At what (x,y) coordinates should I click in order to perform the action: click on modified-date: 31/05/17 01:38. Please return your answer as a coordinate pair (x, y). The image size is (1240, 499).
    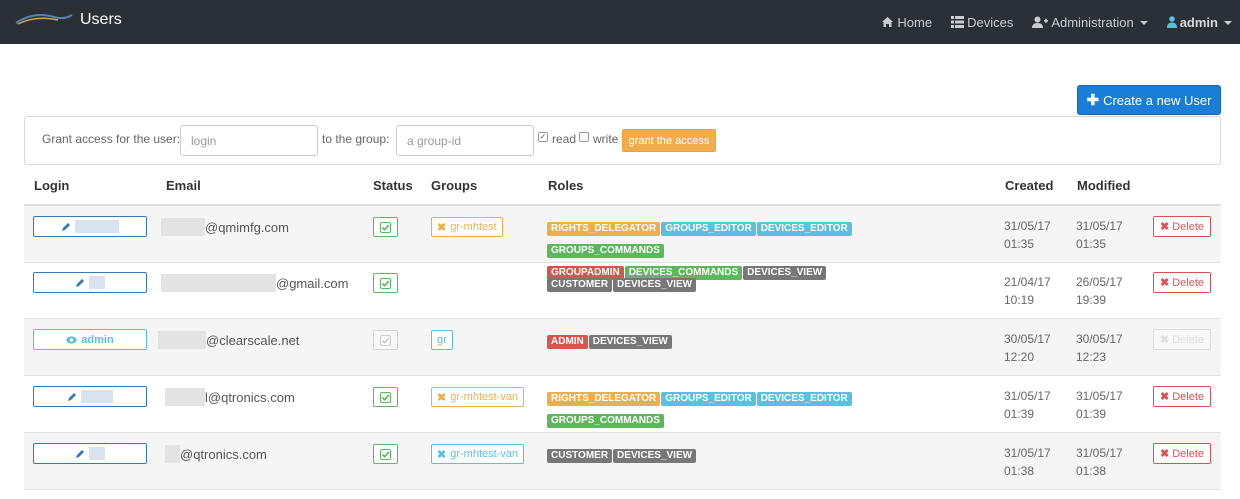
    Looking at the image, I should click on (1106, 462).